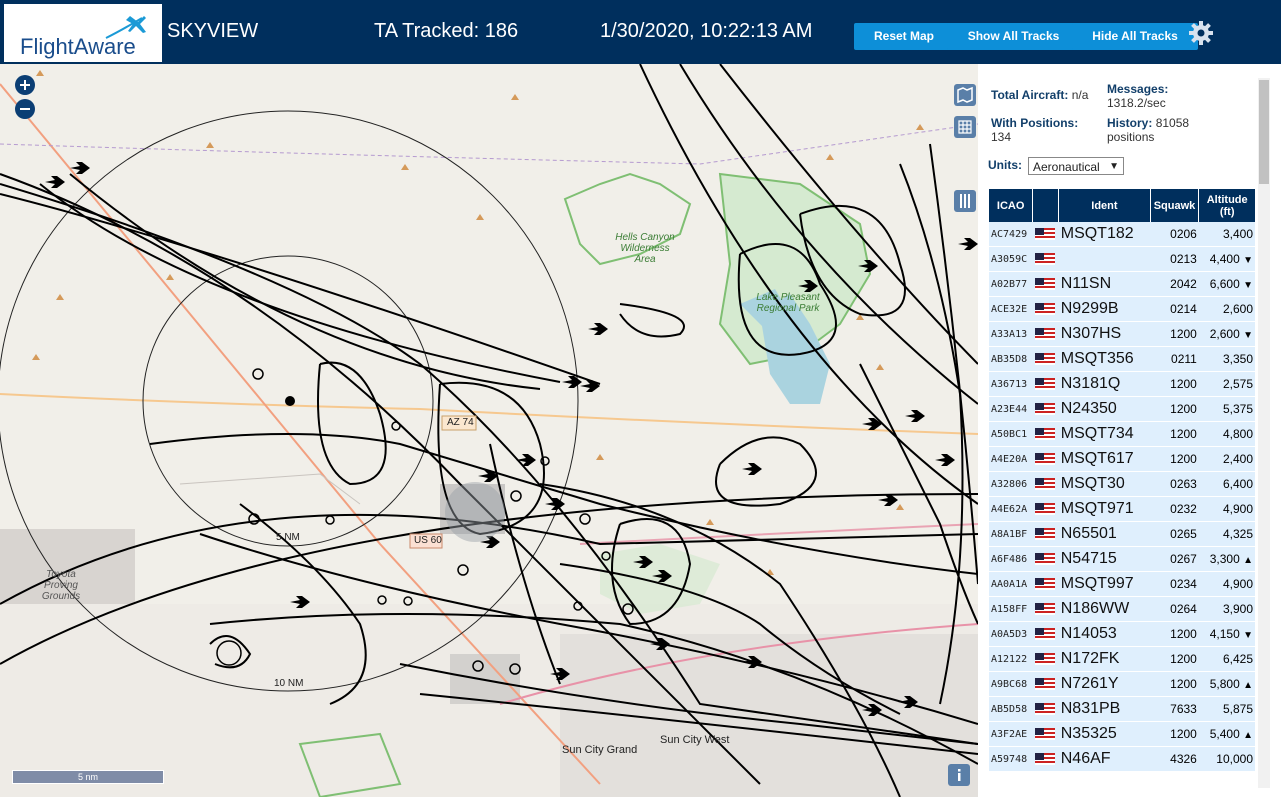 Image resolution: width=1281 pixels, height=797 pixels. What do you see at coordinates (1011, 259) in the screenshot?
I see `row-icao: A3059C` at bounding box center [1011, 259].